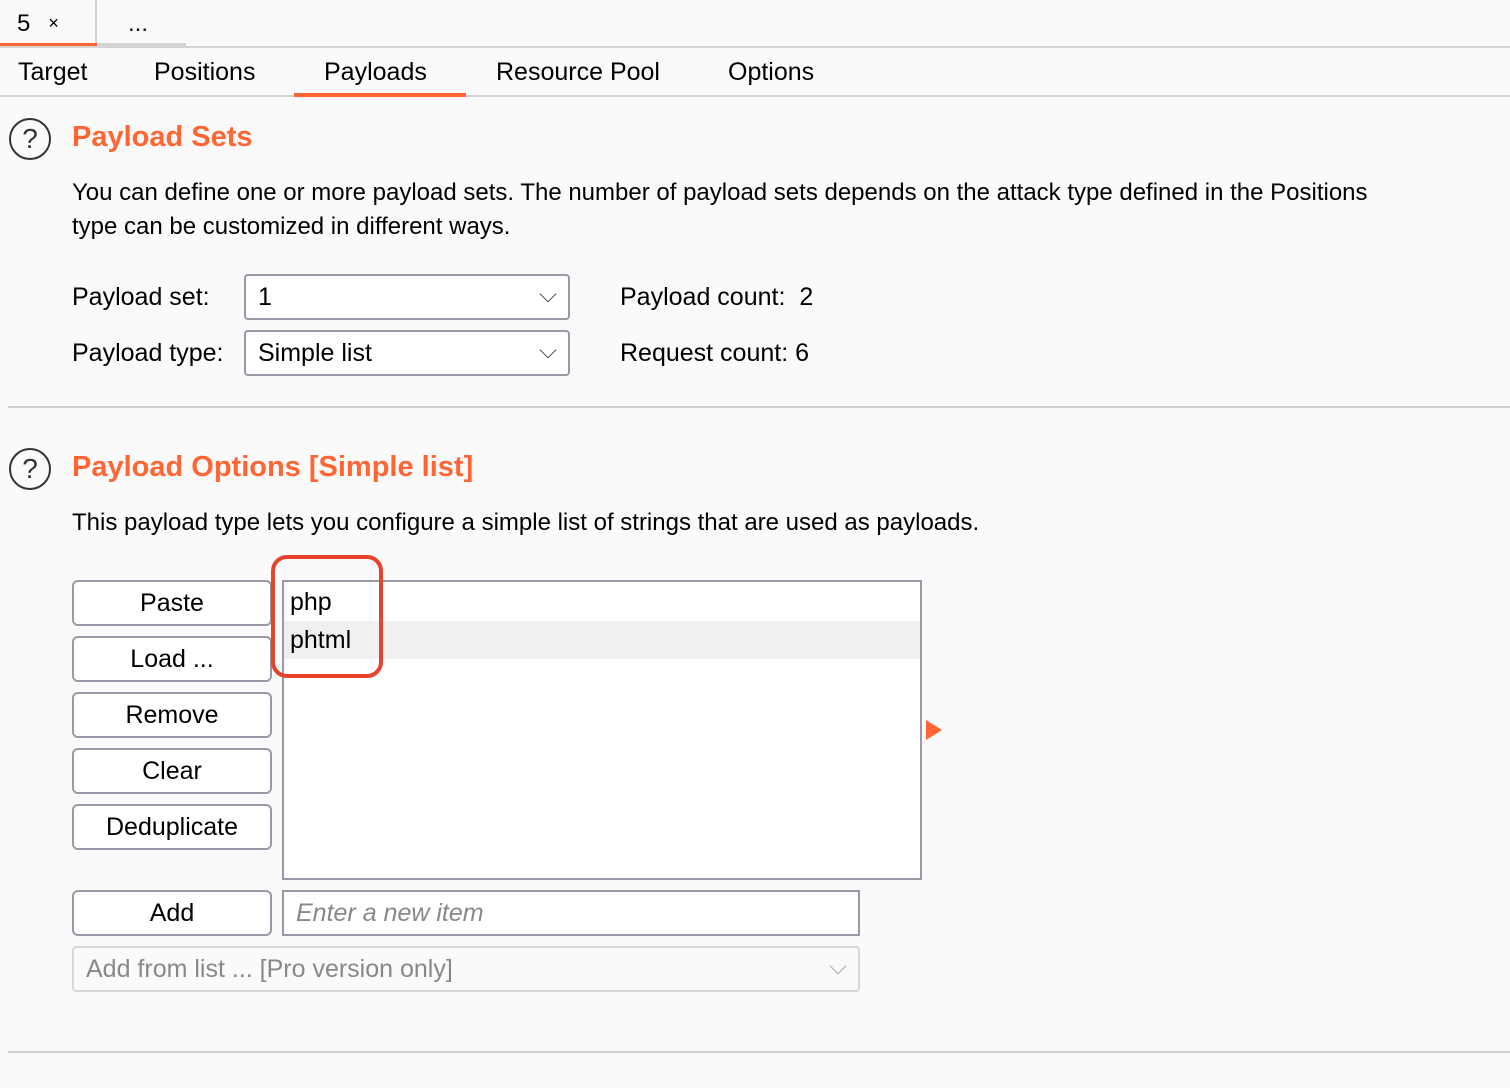 This screenshot has height=1088, width=1510. Describe the element at coordinates (571, 913) in the screenshot. I see `new-item-input` at that location.